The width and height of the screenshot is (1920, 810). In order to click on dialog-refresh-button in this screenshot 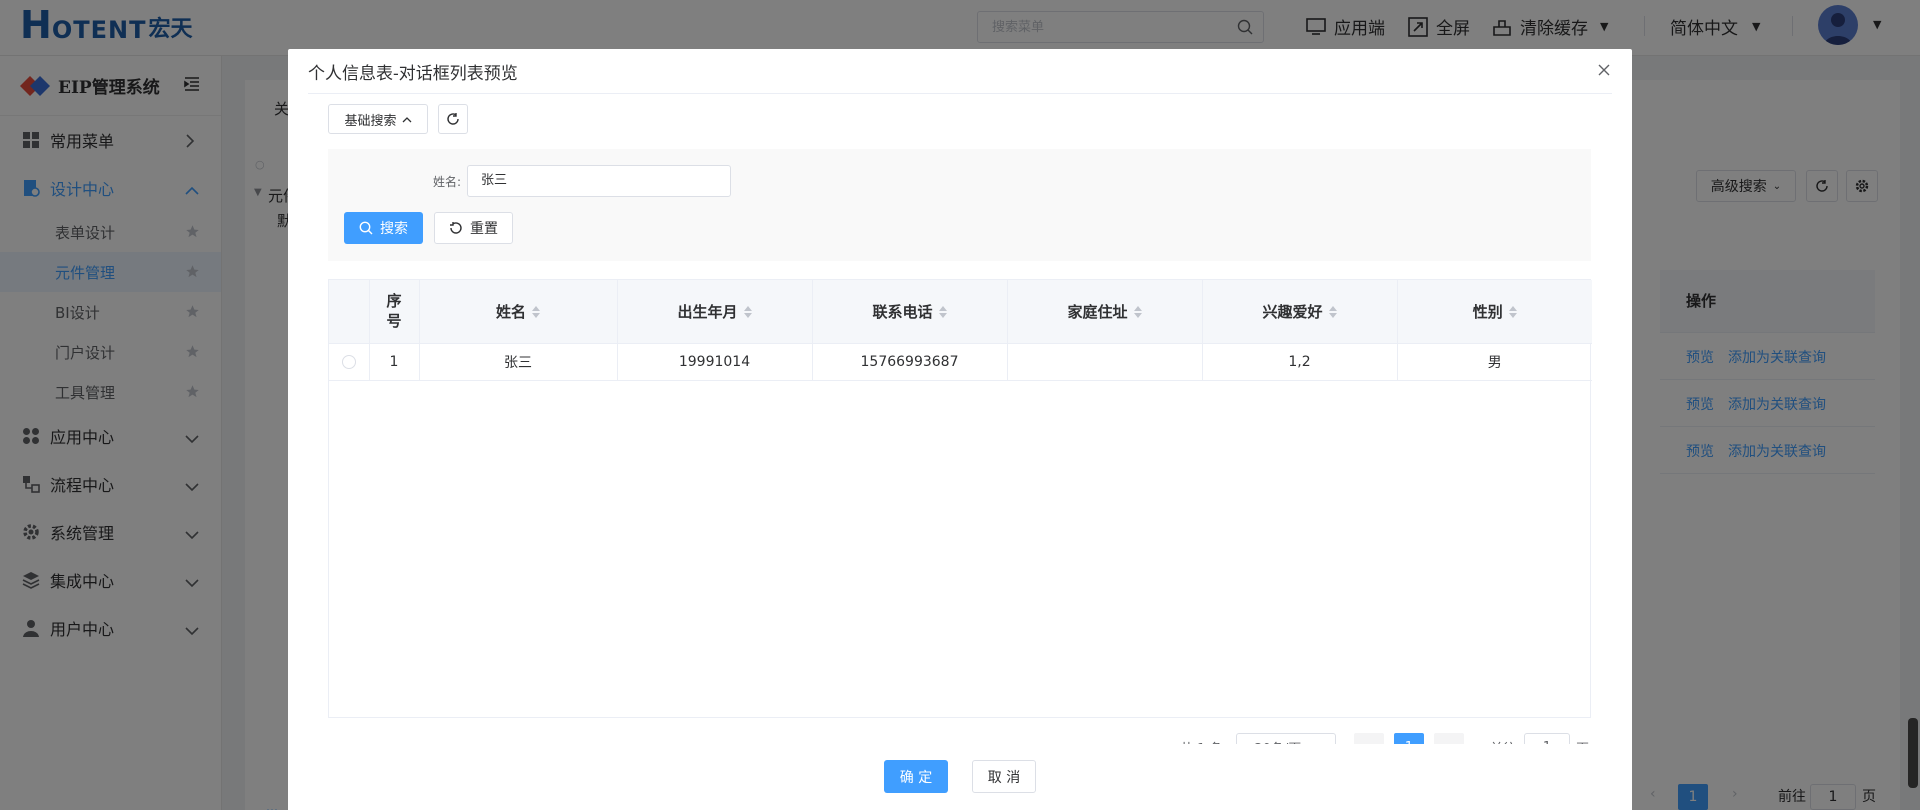, I will do `click(453, 119)`.